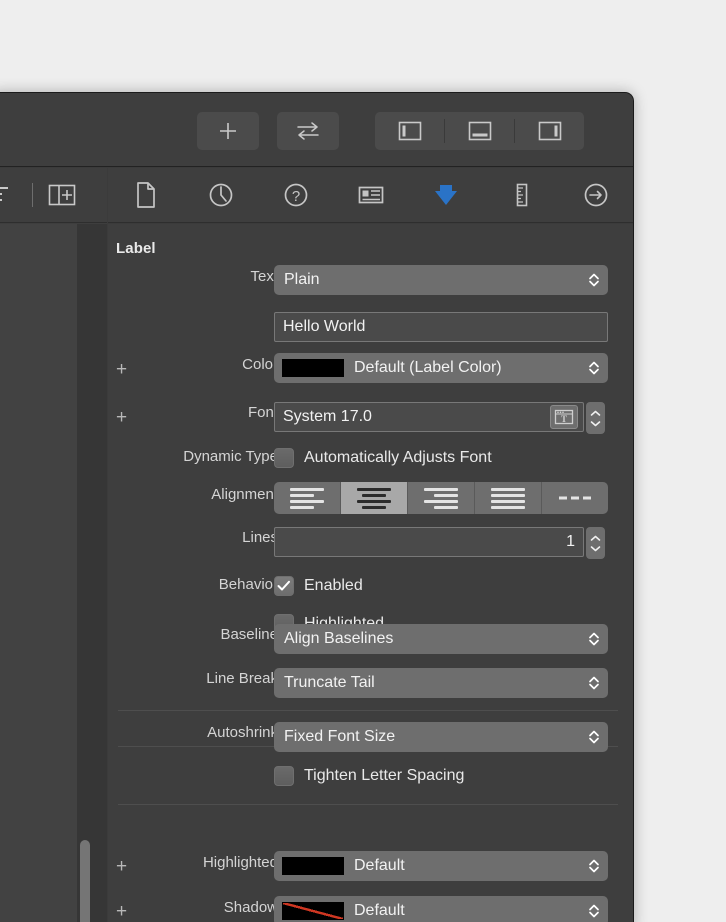 Image resolution: width=726 pixels, height=922 pixels. Describe the element at coordinates (193, 634) in the screenshot. I see `baseline-row-label-wrap: Baseline` at that location.